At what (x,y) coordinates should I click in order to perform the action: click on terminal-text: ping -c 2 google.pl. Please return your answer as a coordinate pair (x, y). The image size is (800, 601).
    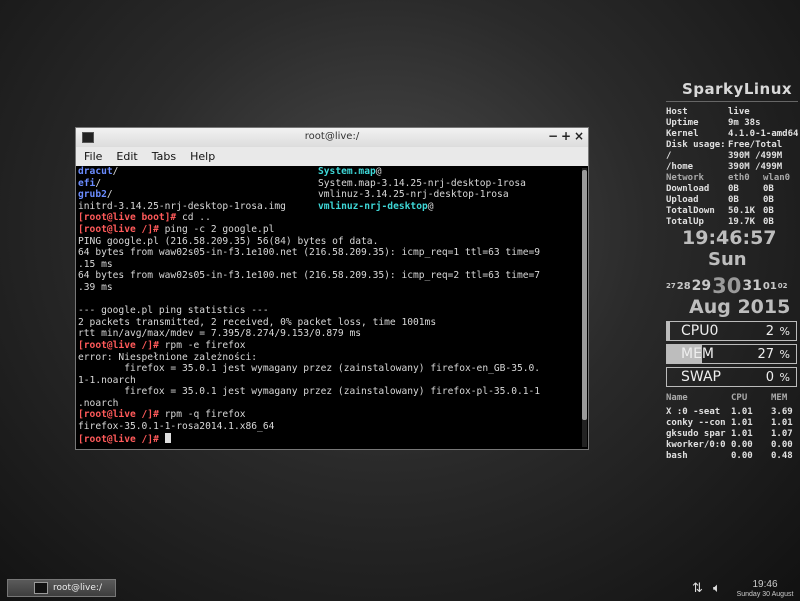
    Looking at the image, I should click on (219, 229).